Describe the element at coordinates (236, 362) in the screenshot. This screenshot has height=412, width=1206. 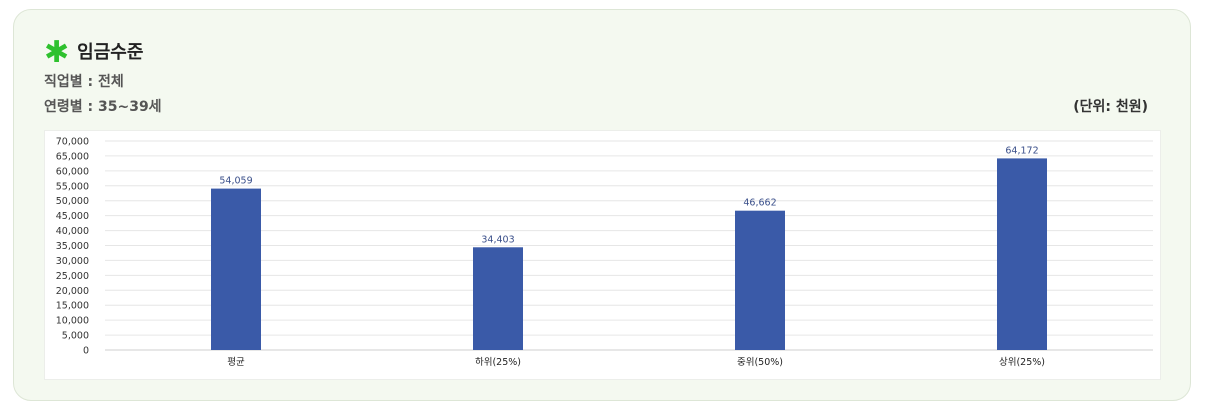
I see `x-category-label: 평균` at that location.